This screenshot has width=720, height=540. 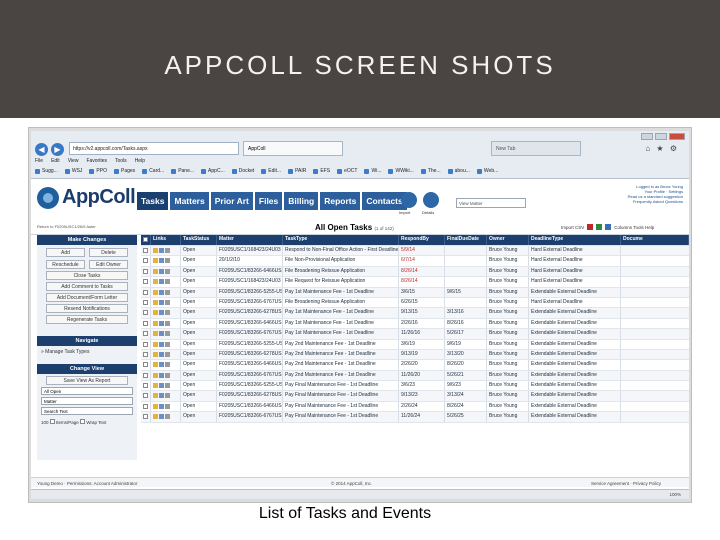 I want to click on list-options: Columns Tools Help, so click(x=634, y=227).